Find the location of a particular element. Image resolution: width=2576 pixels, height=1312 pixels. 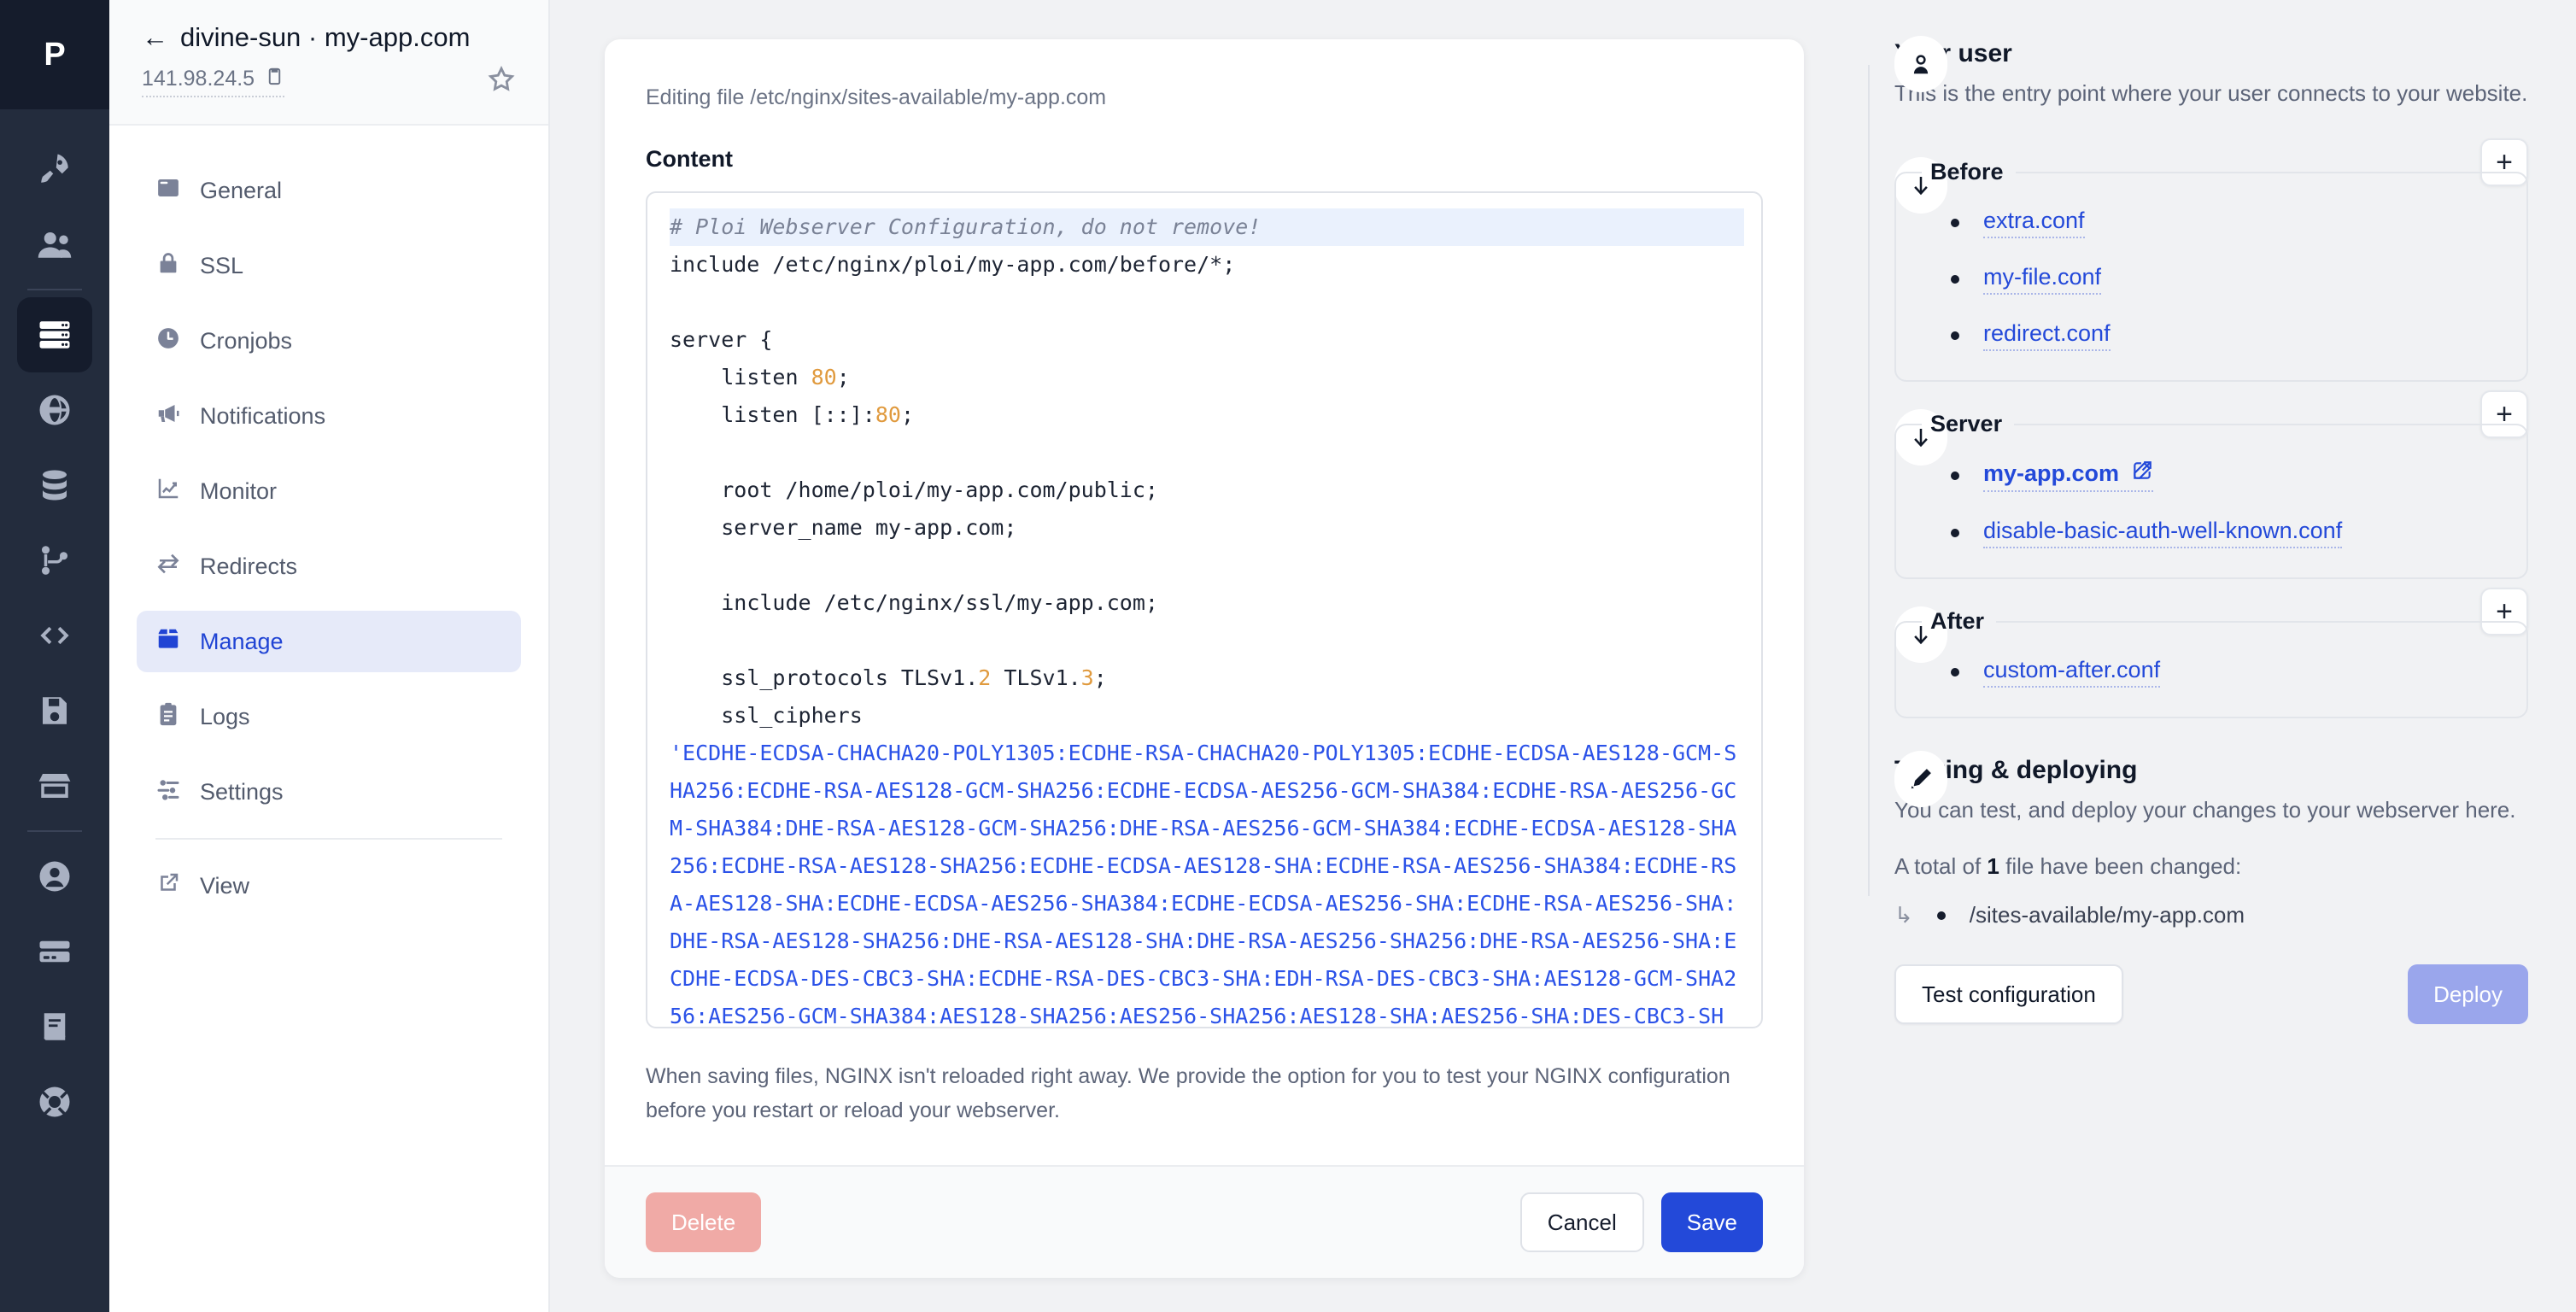

file-link: redirect.conf is located at coordinates (2047, 335).